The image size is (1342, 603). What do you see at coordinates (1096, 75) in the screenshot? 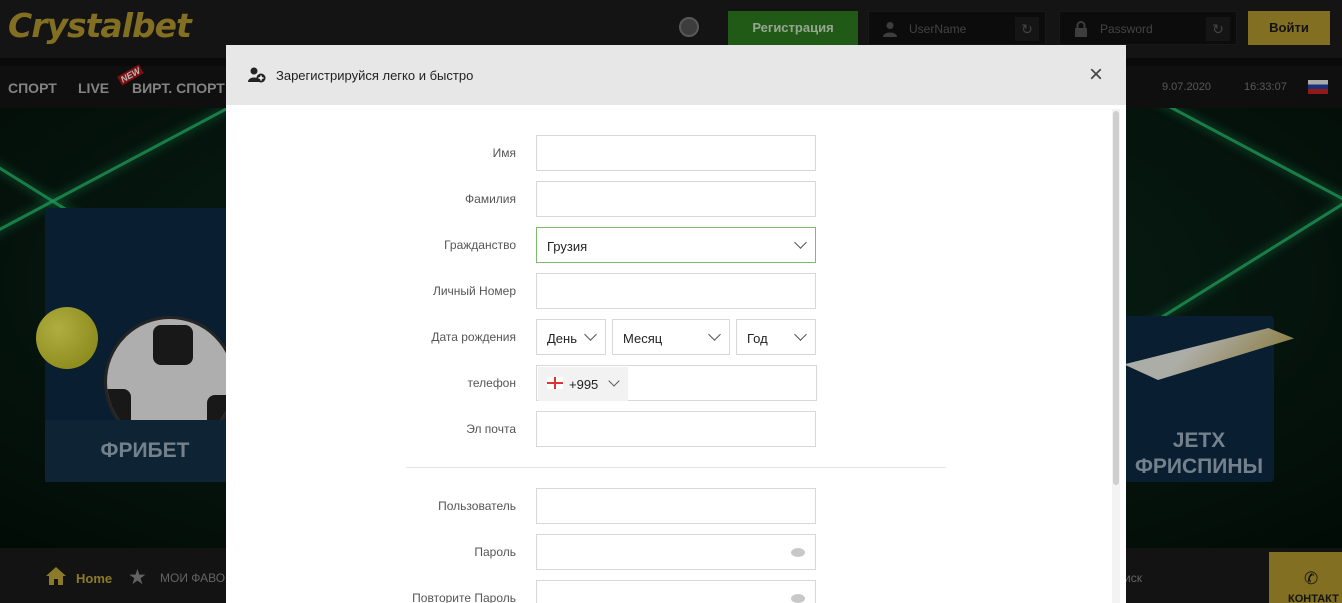
I see `close-icon: ×` at bounding box center [1096, 75].